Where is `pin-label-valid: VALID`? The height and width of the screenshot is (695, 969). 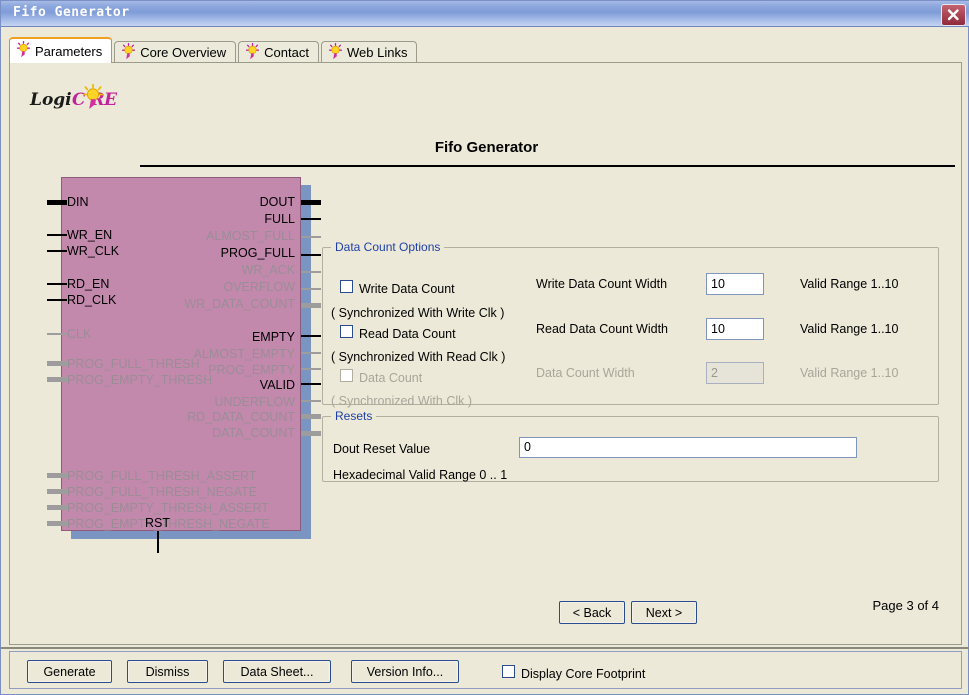 pin-label-valid: VALID is located at coordinates (277, 385).